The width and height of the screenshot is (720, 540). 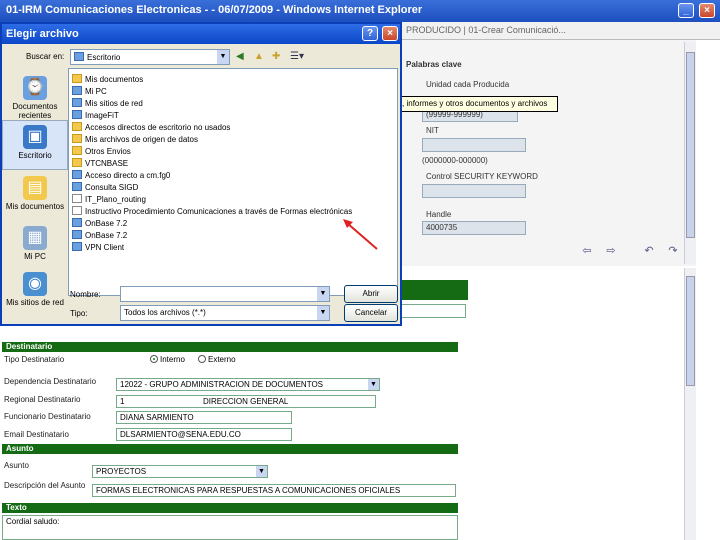 What do you see at coordinates (112, 187) in the screenshot?
I see `file-name: Consulta SIGD` at bounding box center [112, 187].